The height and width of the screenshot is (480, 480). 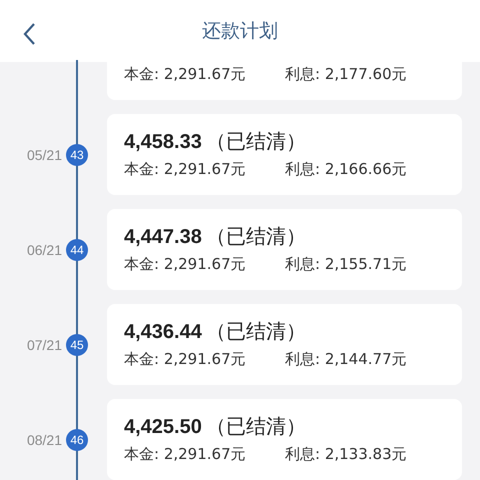 I want to click on date-label: 08/21, so click(x=44, y=440).